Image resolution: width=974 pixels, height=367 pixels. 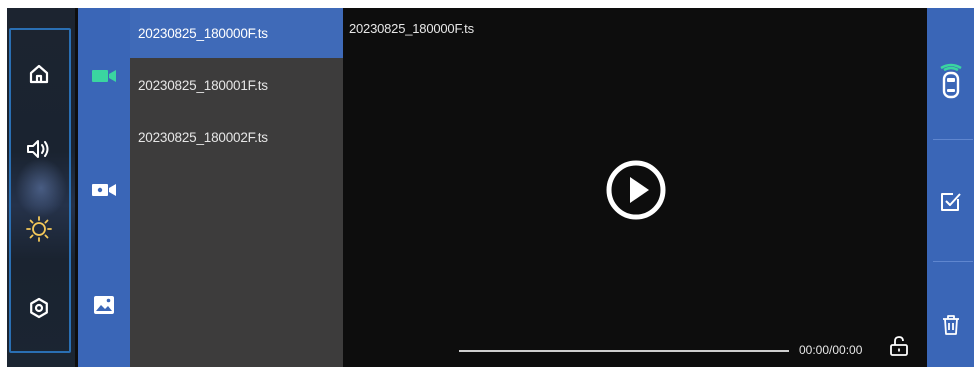 I want to click on action-bar, so click(x=950, y=187).